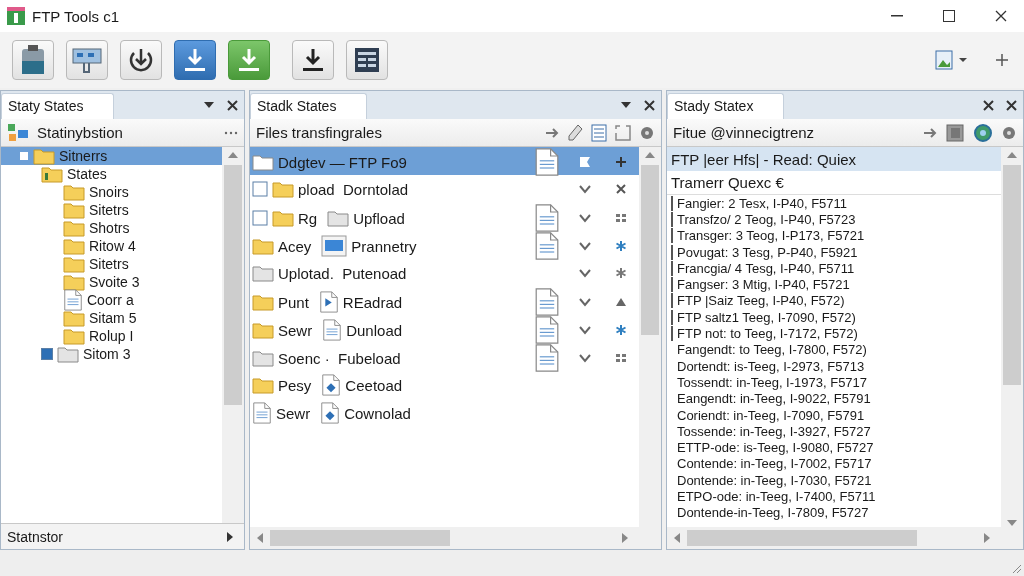 This screenshot has width=1024, height=576. Describe the element at coordinates (771, 350) in the screenshot. I see `log-line: Fangendt: to Teeg, I-7800, F572)` at that location.